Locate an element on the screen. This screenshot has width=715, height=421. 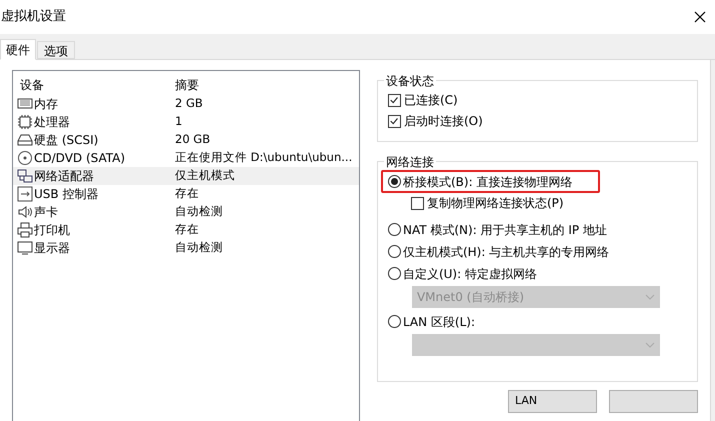
radio-label: 自定义(U): 特定虚拟网络 is located at coordinates (469, 273).